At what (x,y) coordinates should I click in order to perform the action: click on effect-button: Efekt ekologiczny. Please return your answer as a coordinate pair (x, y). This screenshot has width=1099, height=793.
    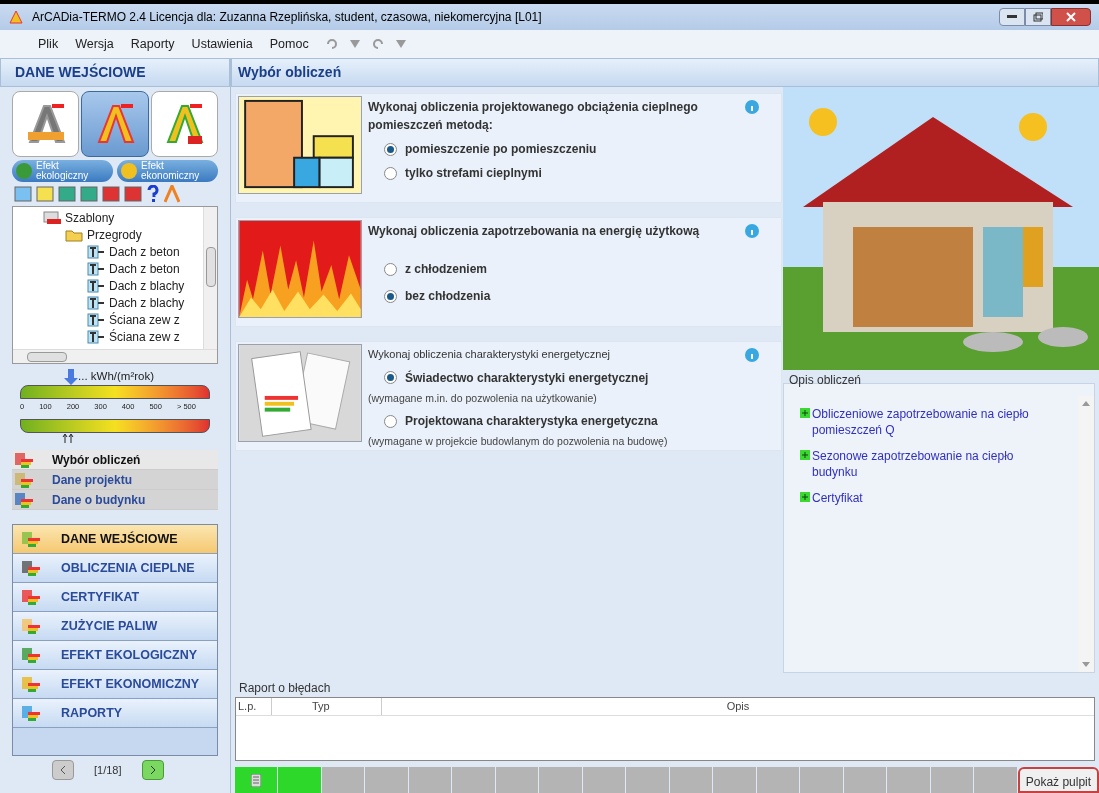
    Looking at the image, I should click on (62, 171).